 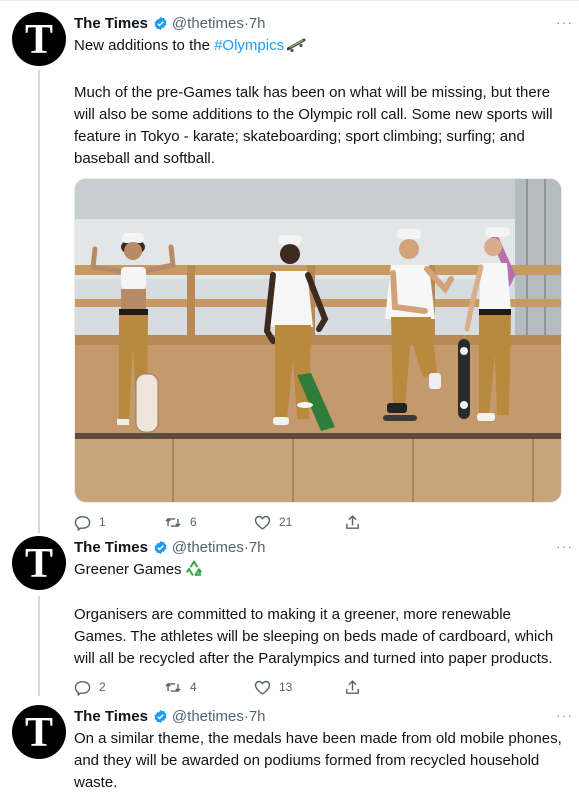 What do you see at coordinates (319, 571) in the screenshot?
I see `tweet-headline: Greener Games` at bounding box center [319, 571].